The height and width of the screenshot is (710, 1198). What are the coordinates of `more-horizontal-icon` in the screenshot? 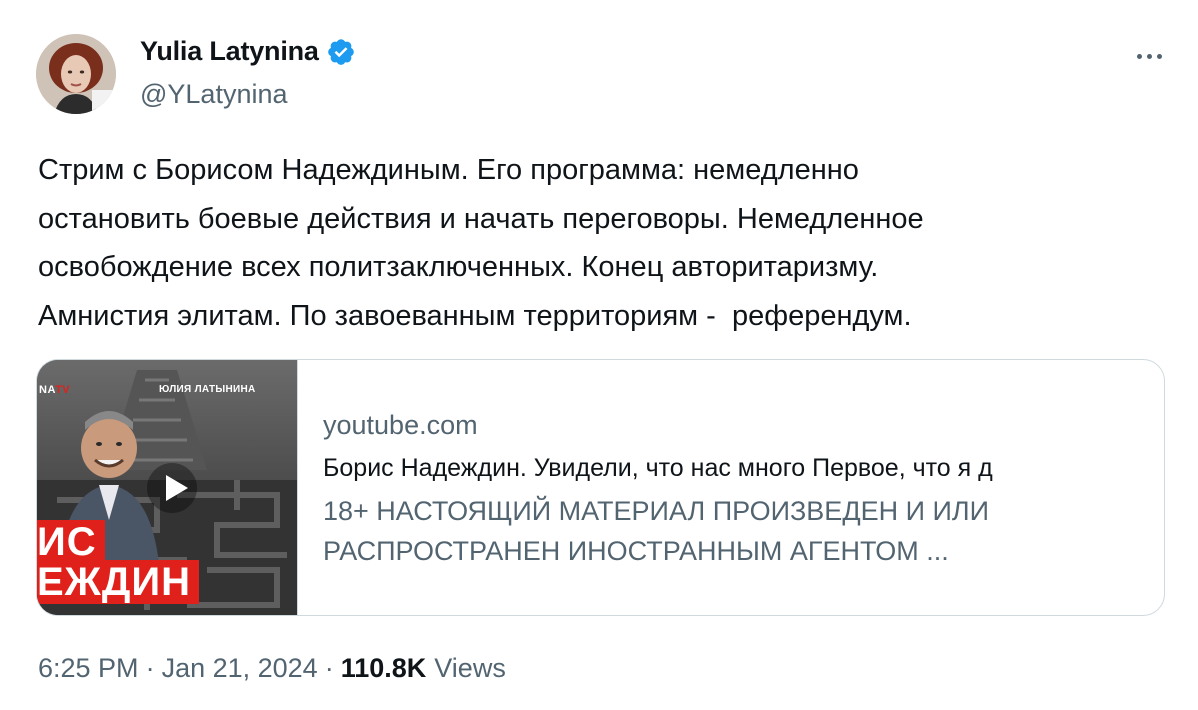 It's located at (1139, 56).